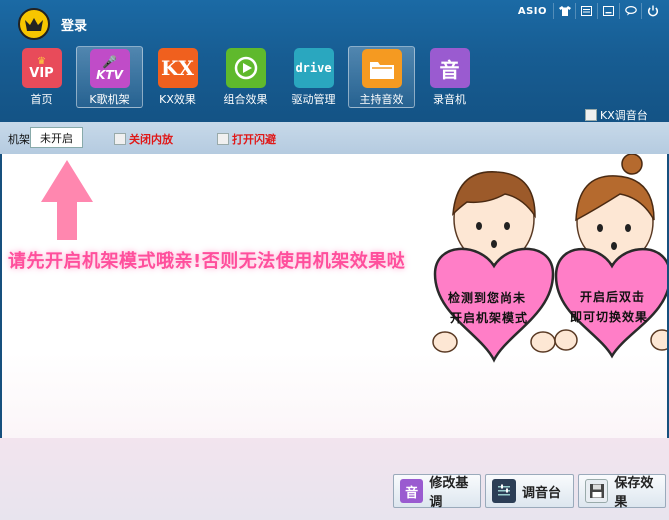  I want to click on app-logo-icon, so click(34, 24).